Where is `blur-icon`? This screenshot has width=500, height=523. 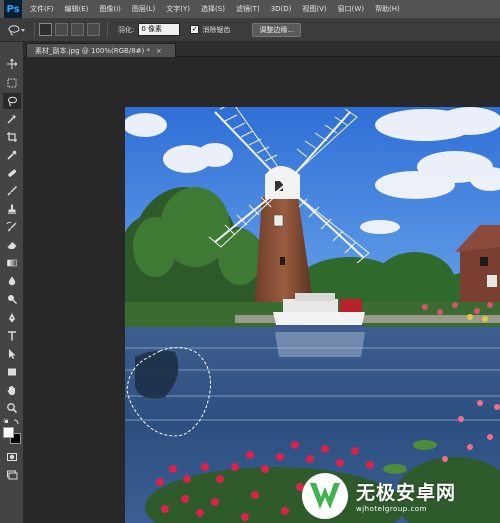
blur-icon is located at coordinates (12, 281).